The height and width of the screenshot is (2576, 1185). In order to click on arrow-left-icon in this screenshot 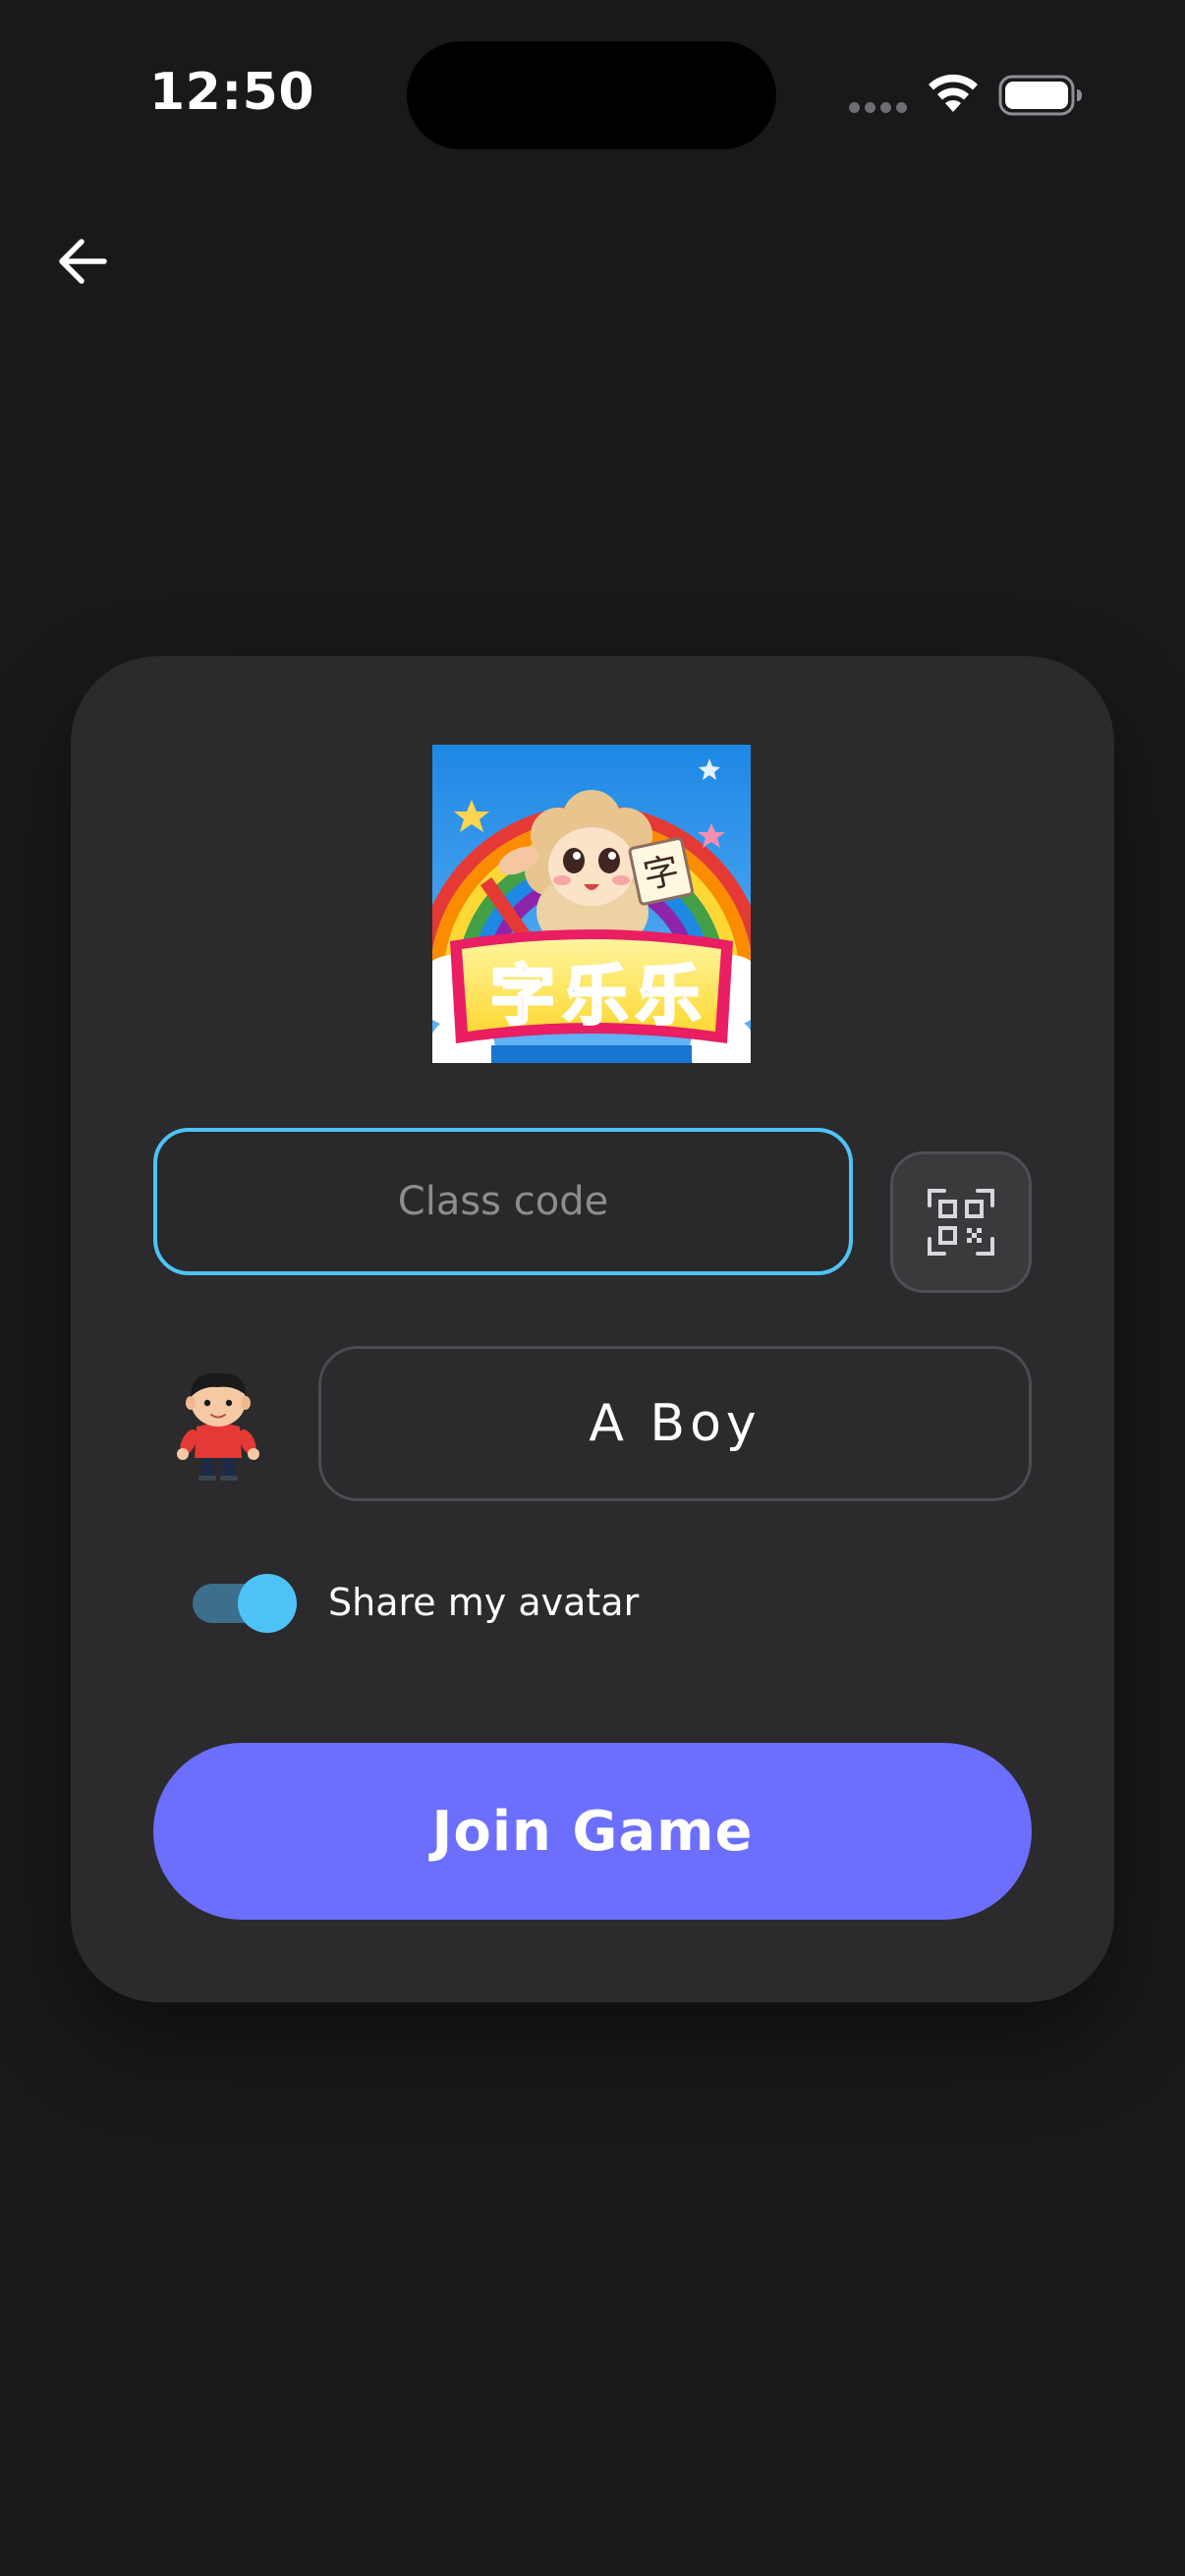, I will do `click(83, 261)`.